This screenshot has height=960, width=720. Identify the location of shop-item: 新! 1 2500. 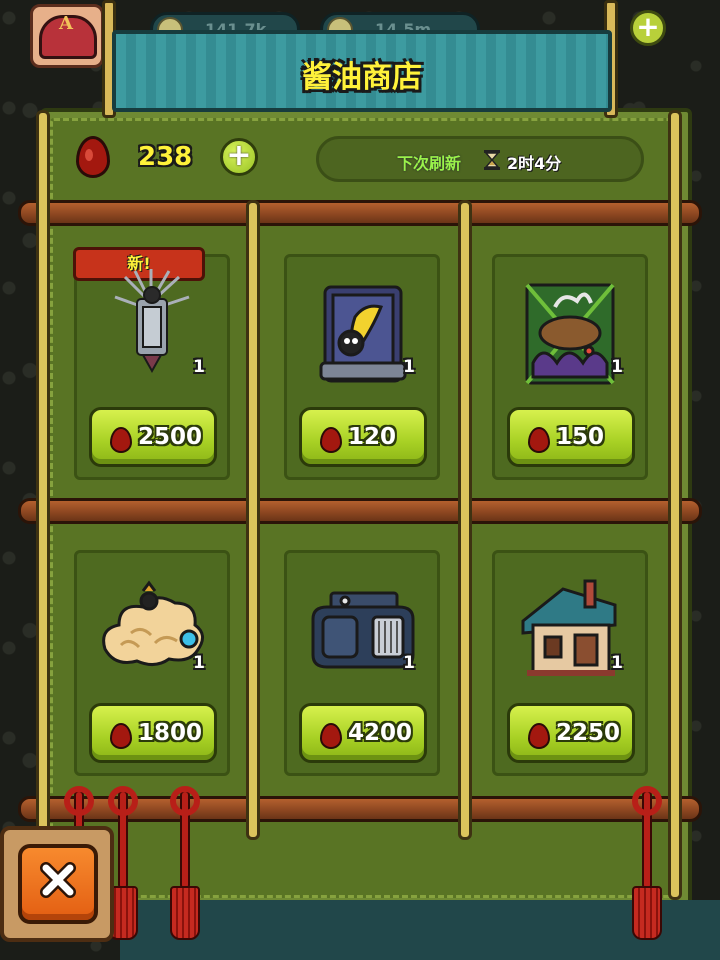
(151, 363).